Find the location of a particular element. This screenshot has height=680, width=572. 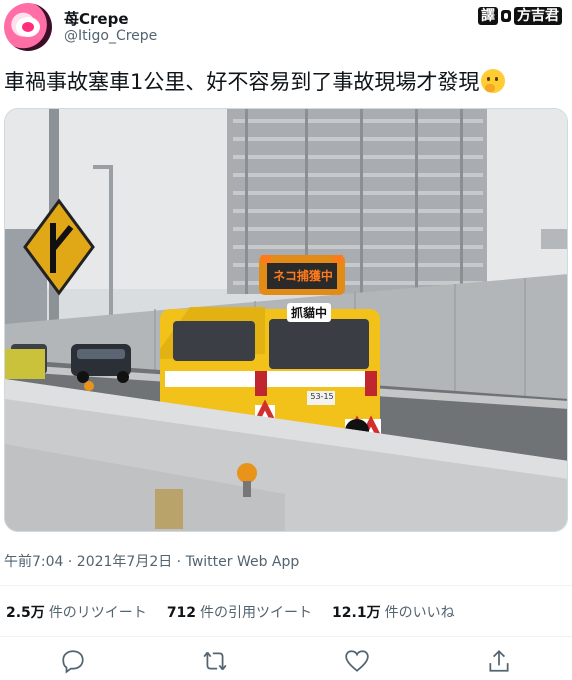

quote-count: 712 件の引用ツイート is located at coordinates (239, 612).